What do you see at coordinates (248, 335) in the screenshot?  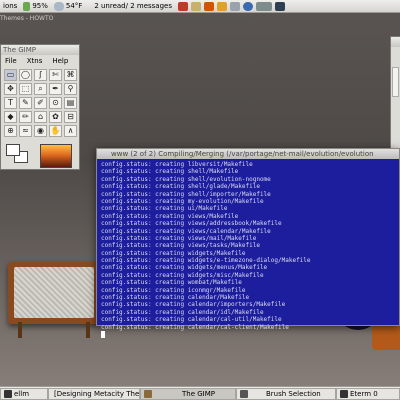 I see `terminal-prompt-line` at bounding box center [248, 335].